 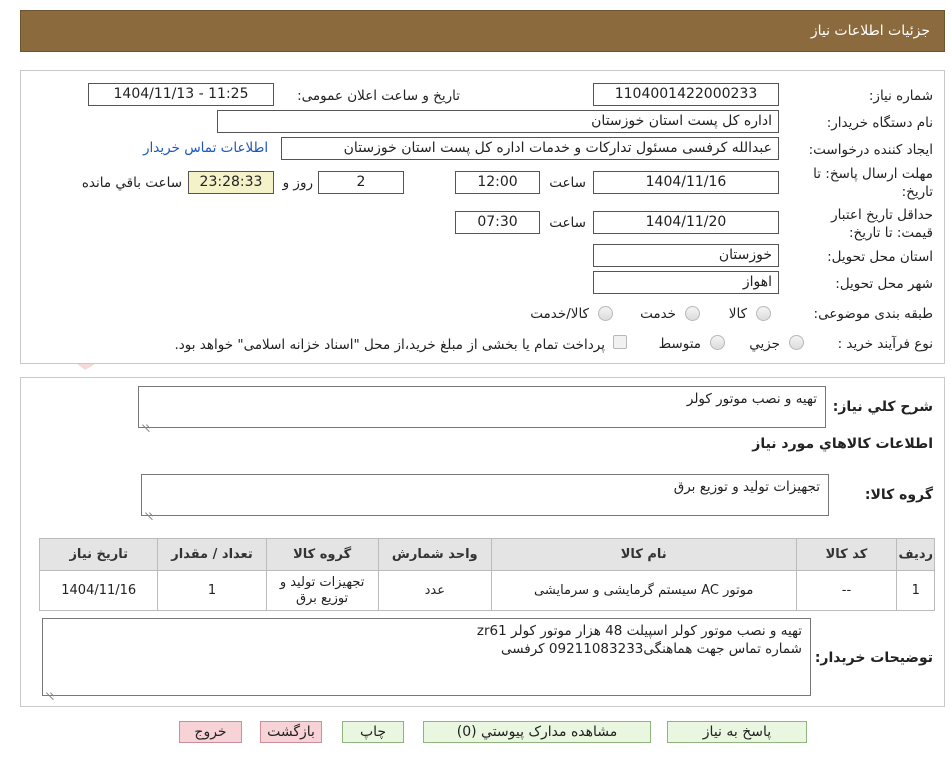 What do you see at coordinates (291, 732) in the screenshot?
I see `back-button: بازگشت` at bounding box center [291, 732].